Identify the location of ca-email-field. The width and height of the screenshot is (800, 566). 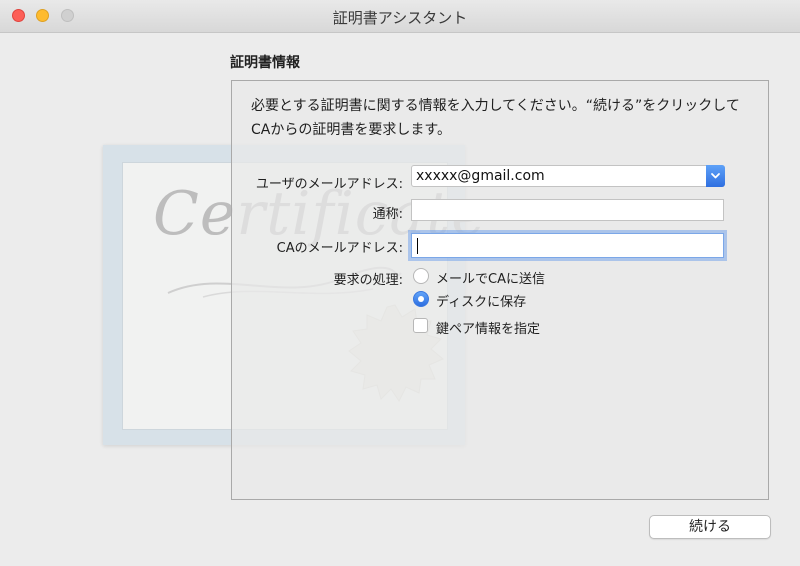
(567, 245).